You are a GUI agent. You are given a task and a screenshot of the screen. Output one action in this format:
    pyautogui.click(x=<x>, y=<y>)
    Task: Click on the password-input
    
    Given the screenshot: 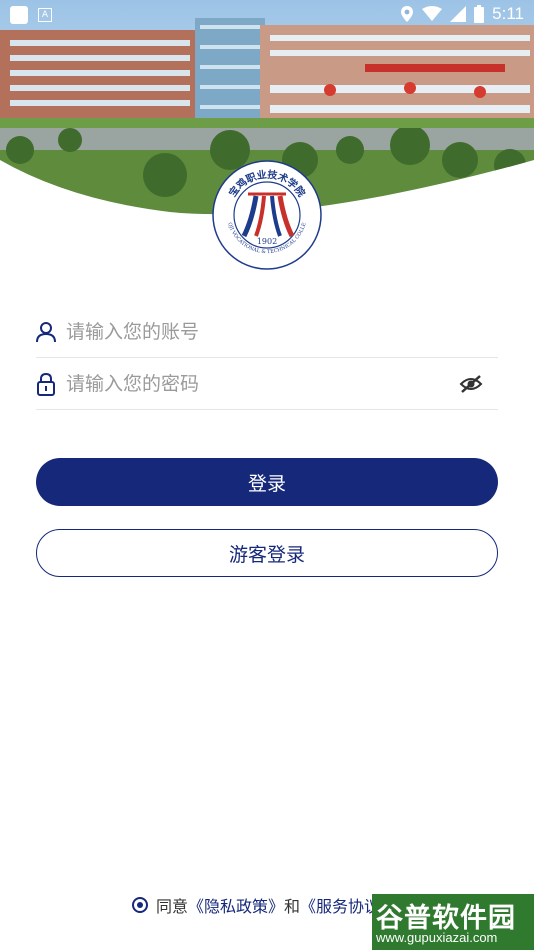 What is the action you would take?
    pyautogui.click(x=261, y=384)
    